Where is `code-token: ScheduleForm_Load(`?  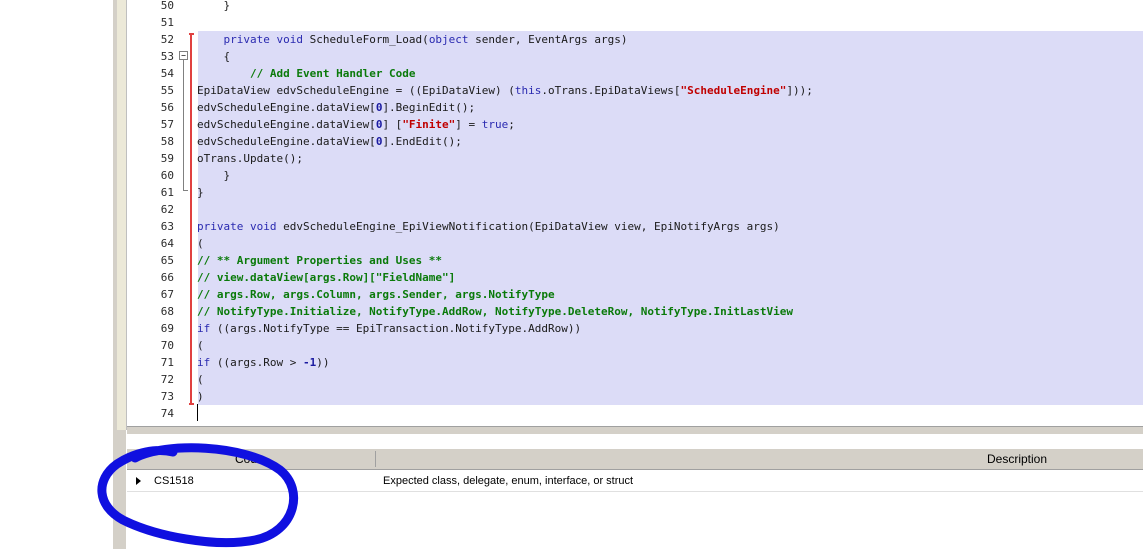 code-token: ScheduleForm_Load( is located at coordinates (369, 39).